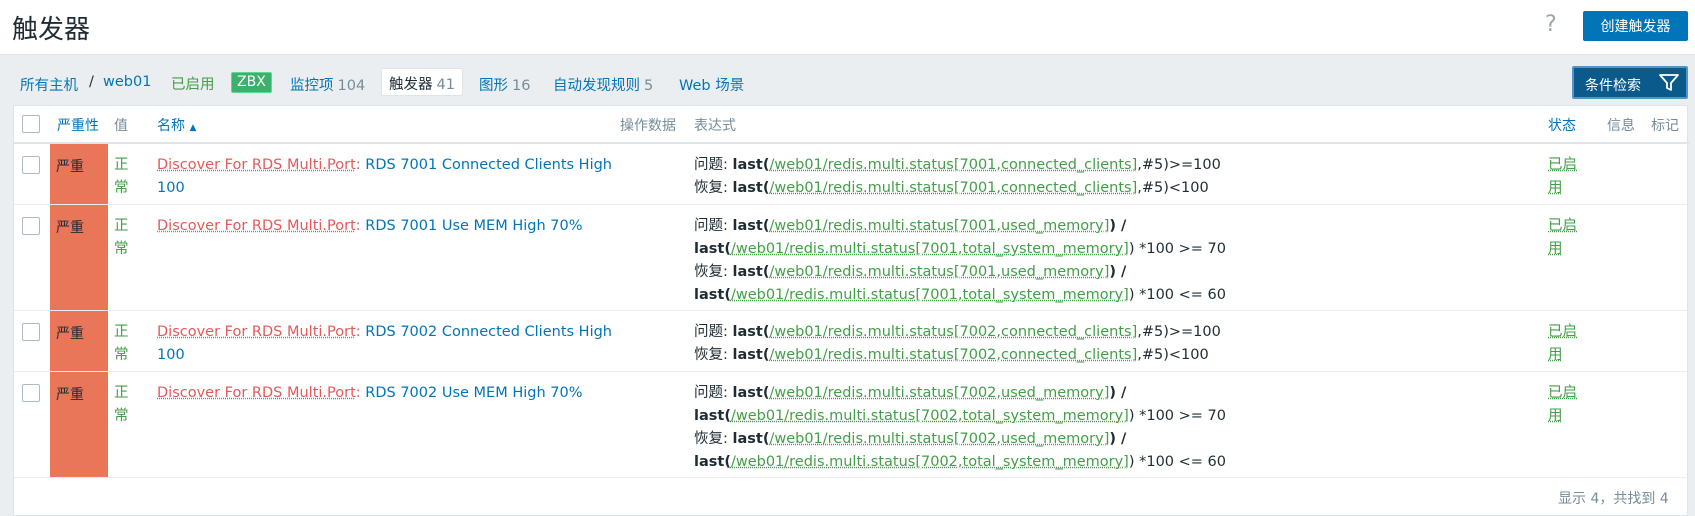 The image size is (1695, 516). What do you see at coordinates (121, 126) in the screenshot?
I see `column-value: 值` at bounding box center [121, 126].